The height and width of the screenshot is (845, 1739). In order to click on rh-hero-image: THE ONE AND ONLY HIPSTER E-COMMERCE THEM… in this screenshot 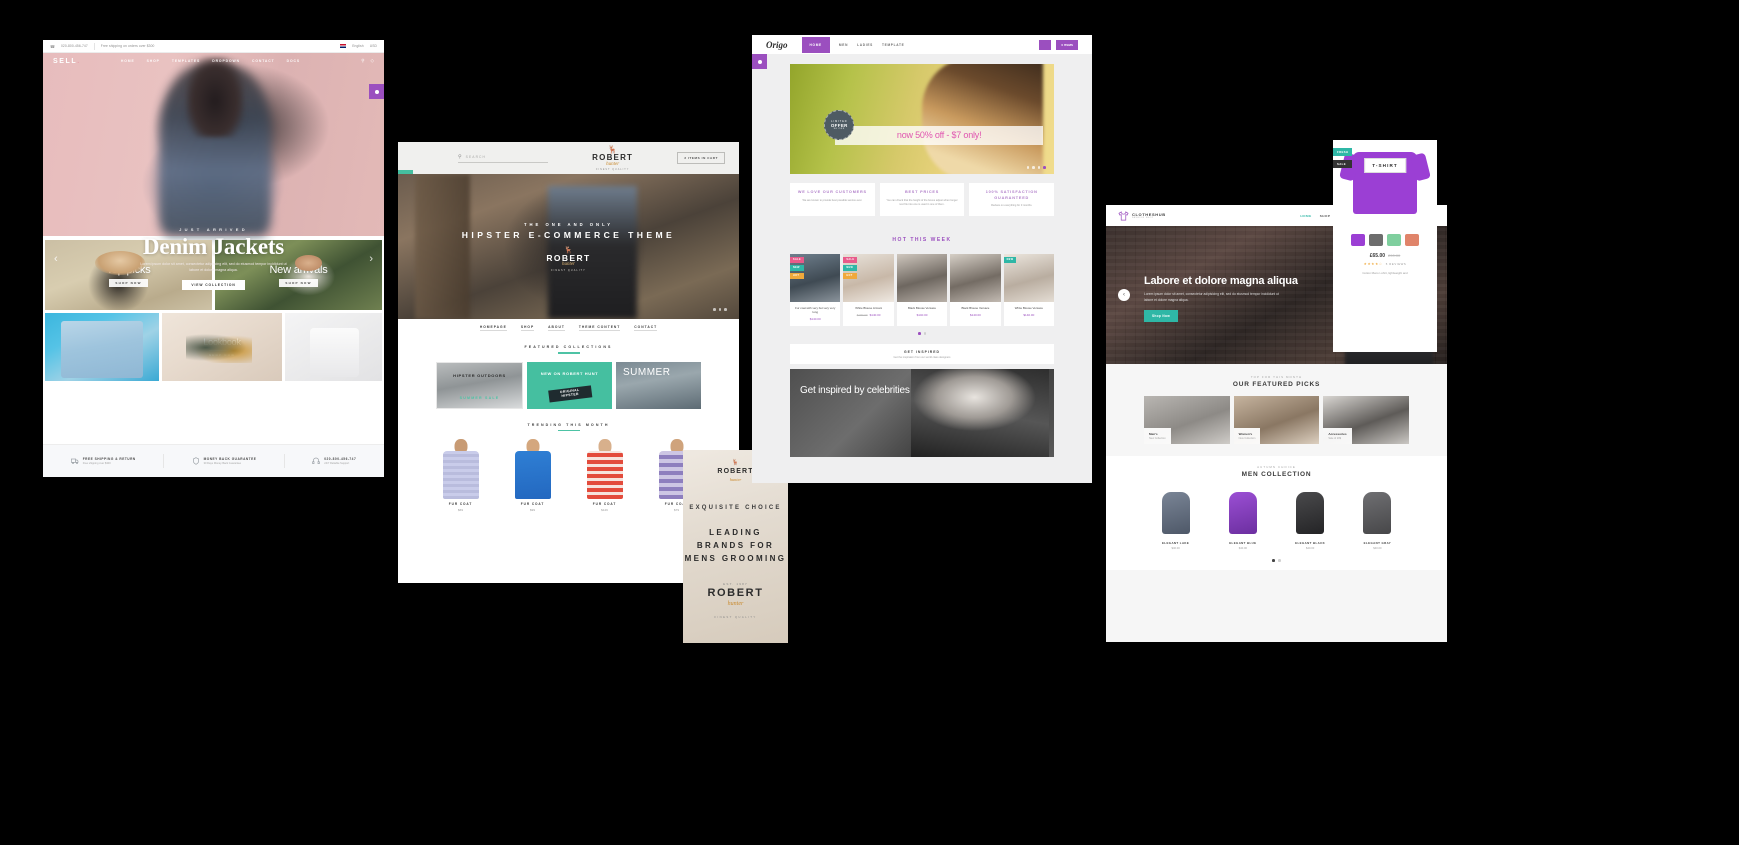, I will do `click(568, 246)`.